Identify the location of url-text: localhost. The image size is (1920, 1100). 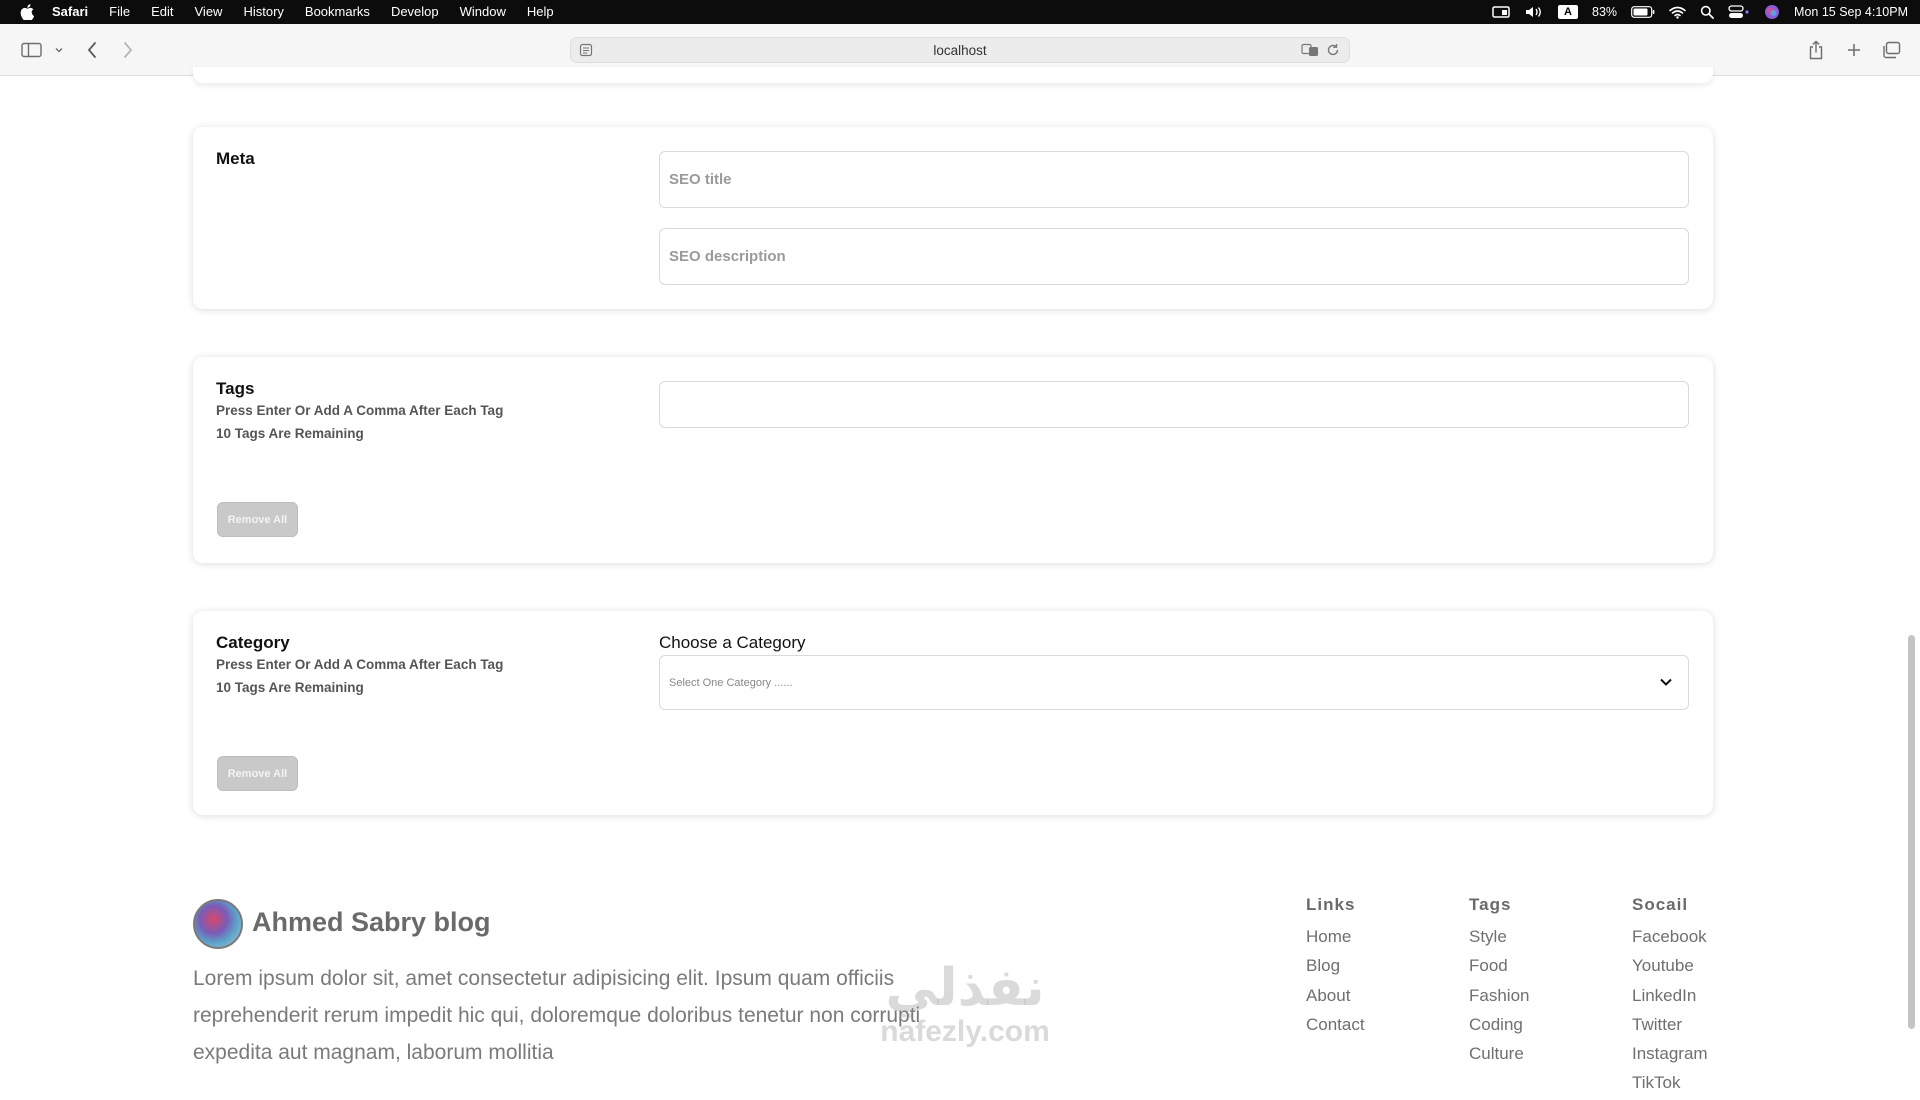
(959, 50).